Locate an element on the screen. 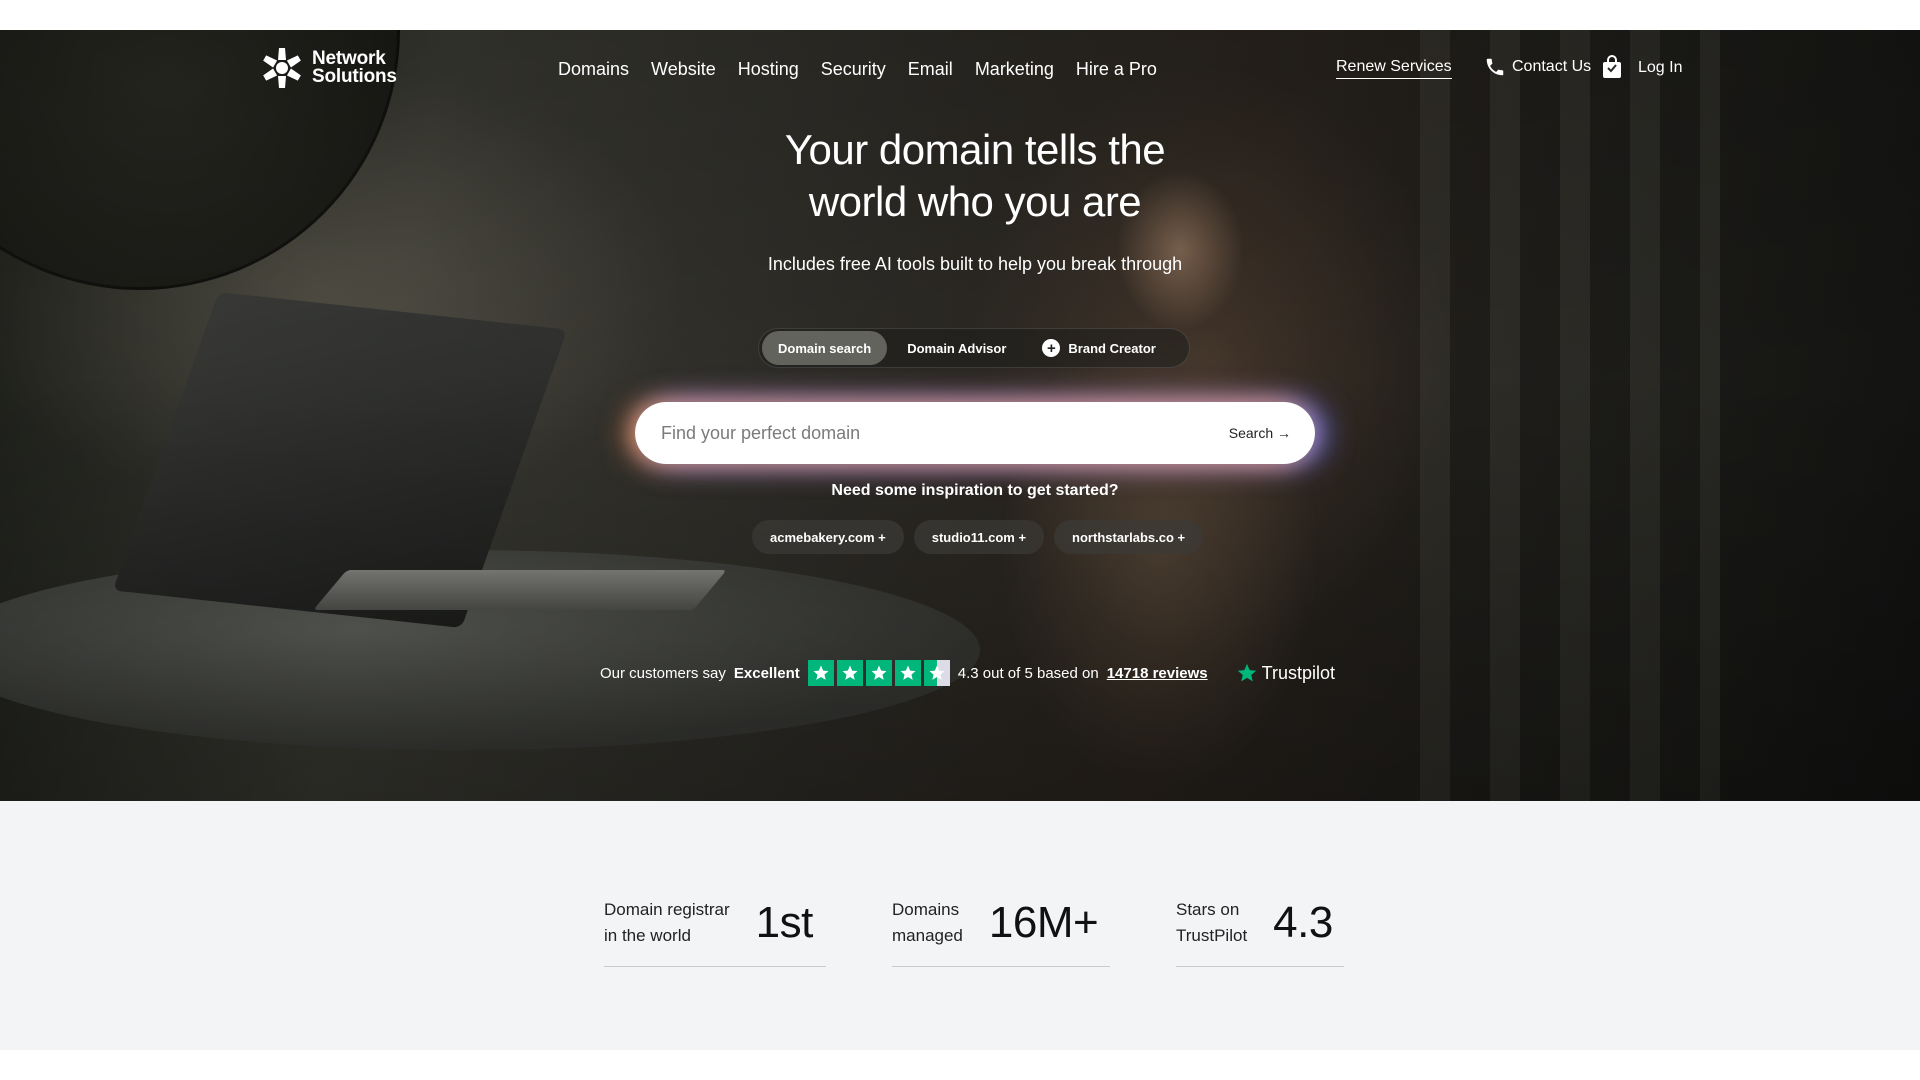  domain-search-box: Search → is located at coordinates (975, 433).